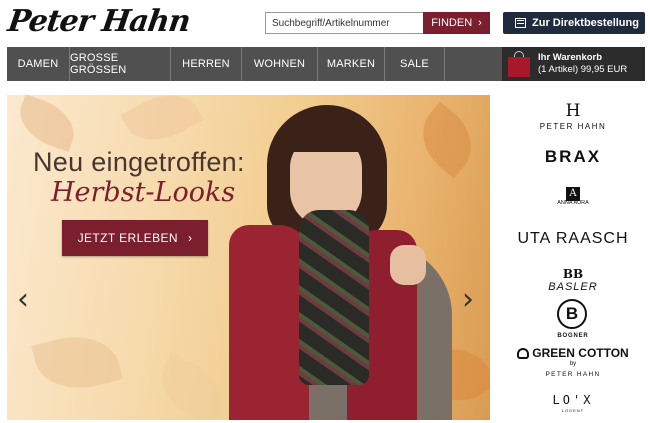  I want to click on carousel-next-arrow-icon: ›, so click(468, 300).